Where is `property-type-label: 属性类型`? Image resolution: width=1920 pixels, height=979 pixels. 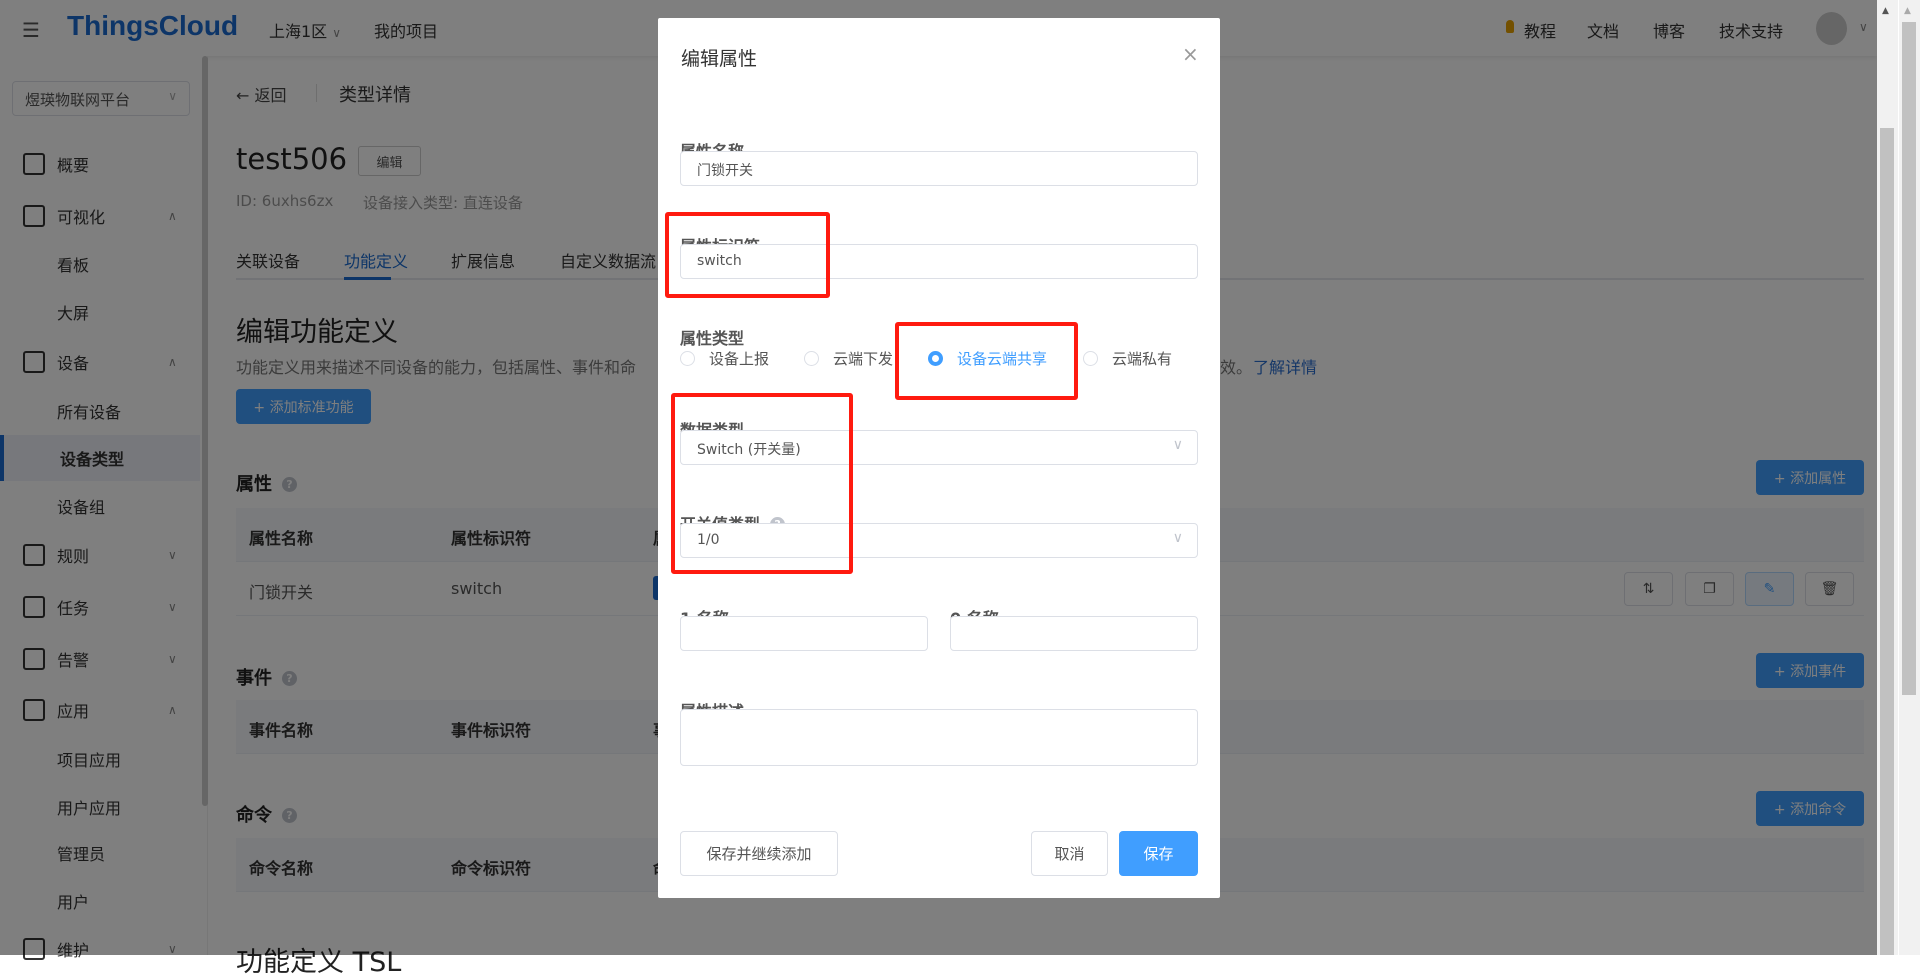 property-type-label: 属性类型 is located at coordinates (712, 338).